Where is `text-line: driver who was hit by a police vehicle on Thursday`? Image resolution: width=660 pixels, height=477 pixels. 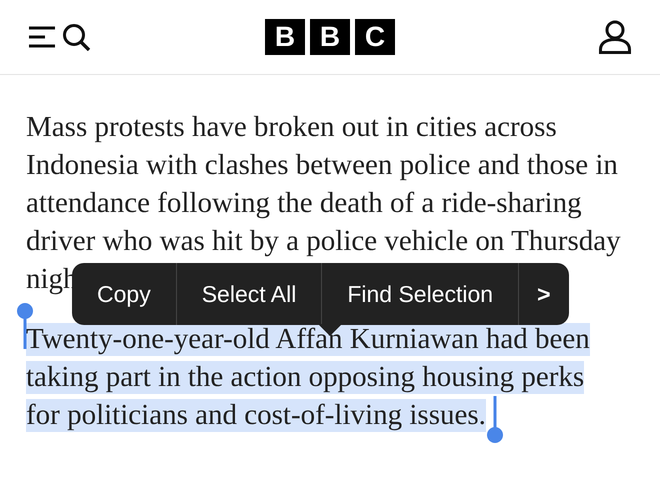 text-line: driver who was hit by a police vehicle on Thursday is located at coordinates (323, 241).